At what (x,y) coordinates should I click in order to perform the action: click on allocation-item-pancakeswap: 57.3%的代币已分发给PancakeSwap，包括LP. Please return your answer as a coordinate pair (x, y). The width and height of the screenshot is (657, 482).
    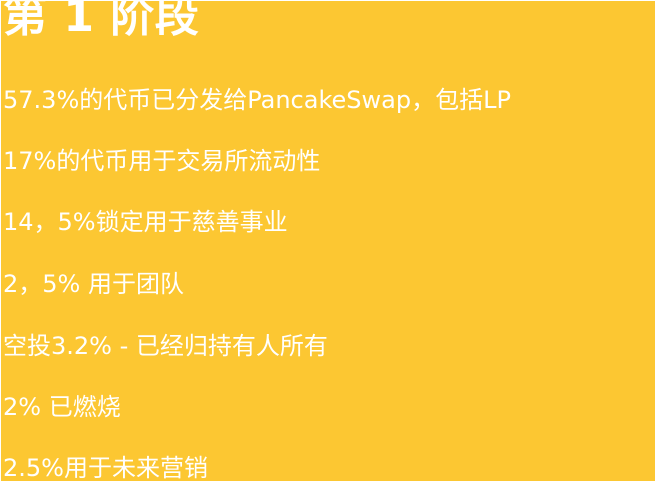
    Looking at the image, I should click on (257, 100).